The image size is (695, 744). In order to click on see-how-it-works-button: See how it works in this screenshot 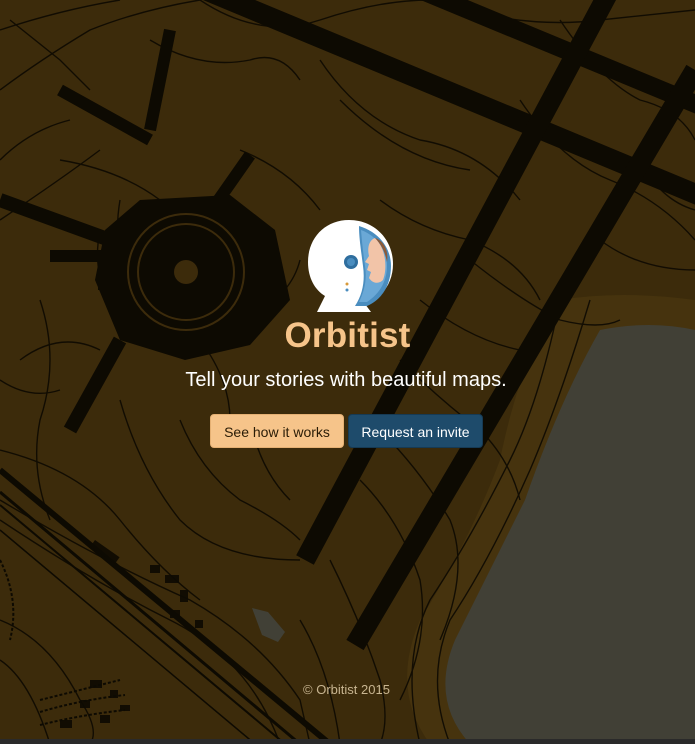, I will do `click(277, 431)`.